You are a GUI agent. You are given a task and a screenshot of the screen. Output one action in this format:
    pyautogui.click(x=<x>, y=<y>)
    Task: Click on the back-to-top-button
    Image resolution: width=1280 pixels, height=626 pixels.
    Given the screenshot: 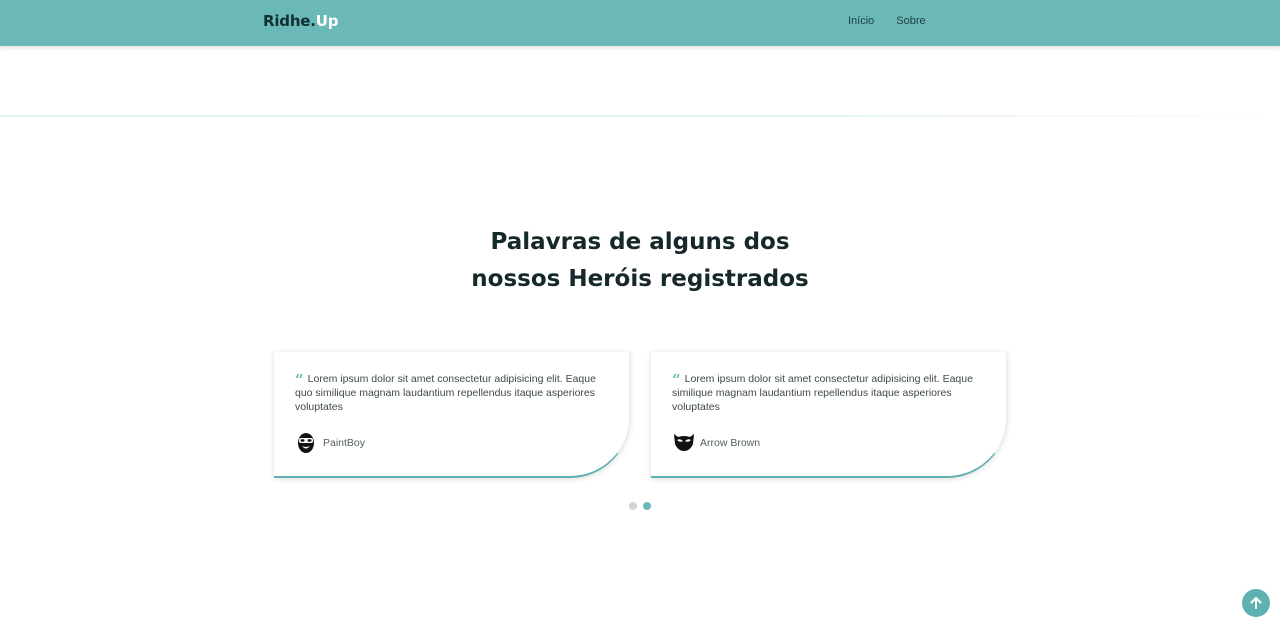 What is the action you would take?
    pyautogui.click(x=1256, y=603)
    